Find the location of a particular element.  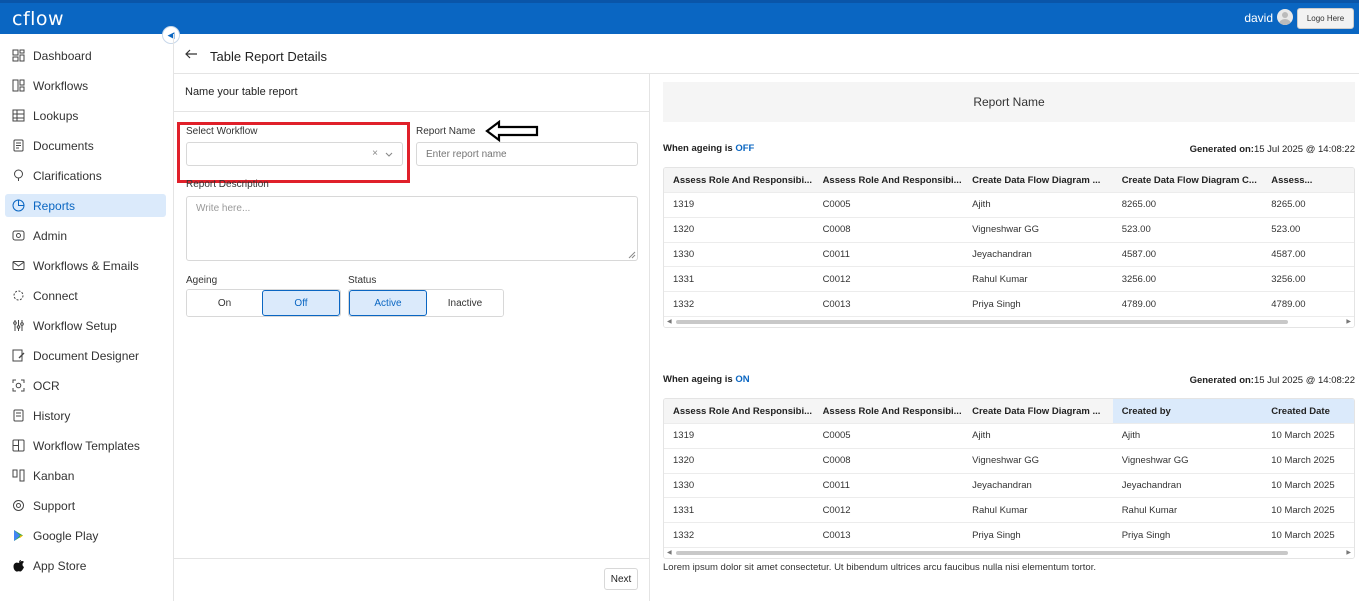

sidebar-item-label: Connect is located at coordinates (55, 295).